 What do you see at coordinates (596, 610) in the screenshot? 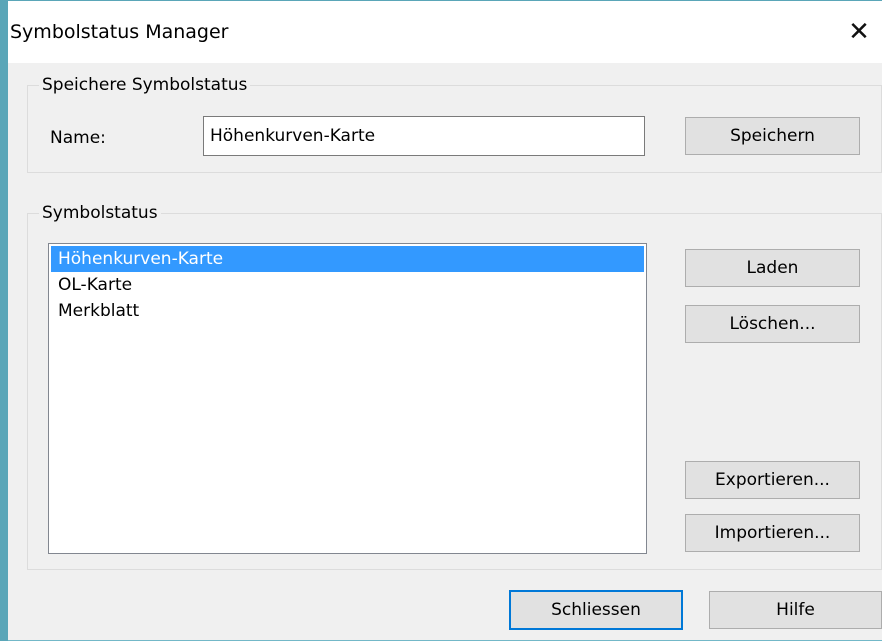
I see `close-button: Schliessen` at bounding box center [596, 610].